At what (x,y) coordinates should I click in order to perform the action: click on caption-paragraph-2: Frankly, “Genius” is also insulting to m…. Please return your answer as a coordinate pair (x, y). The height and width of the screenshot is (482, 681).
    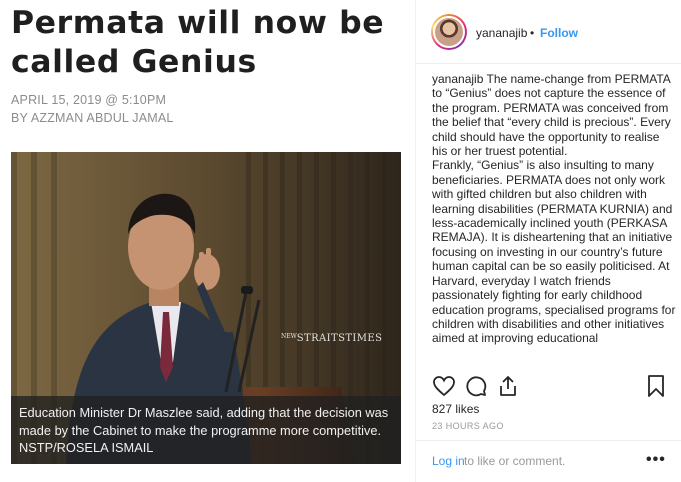
    Looking at the image, I should click on (554, 252).